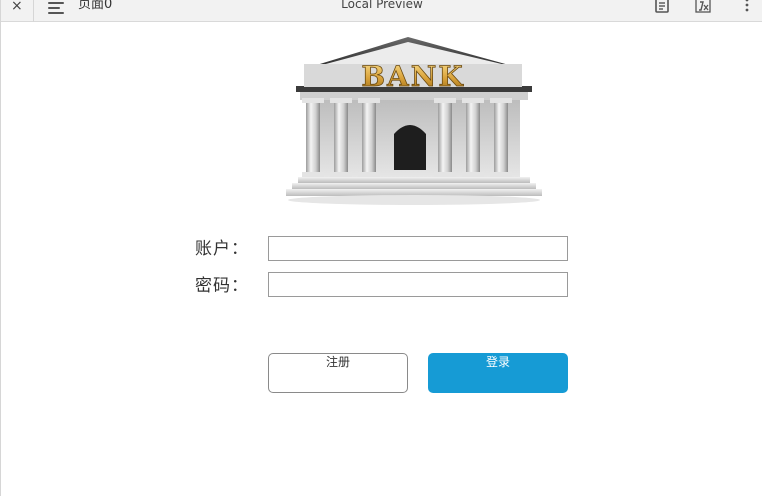  Describe the element at coordinates (414, 121) in the screenshot. I see `bank-logo: BANK` at that location.